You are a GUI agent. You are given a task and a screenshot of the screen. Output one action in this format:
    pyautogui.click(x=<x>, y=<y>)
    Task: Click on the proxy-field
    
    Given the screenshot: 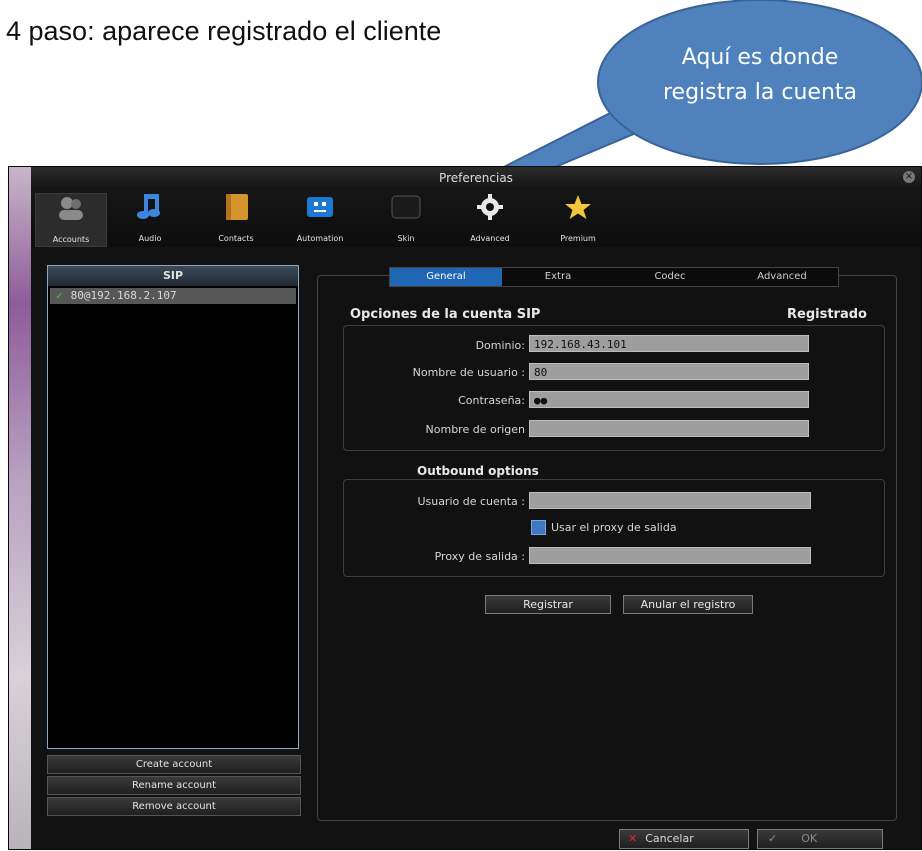 What is the action you would take?
    pyautogui.click(x=670, y=555)
    